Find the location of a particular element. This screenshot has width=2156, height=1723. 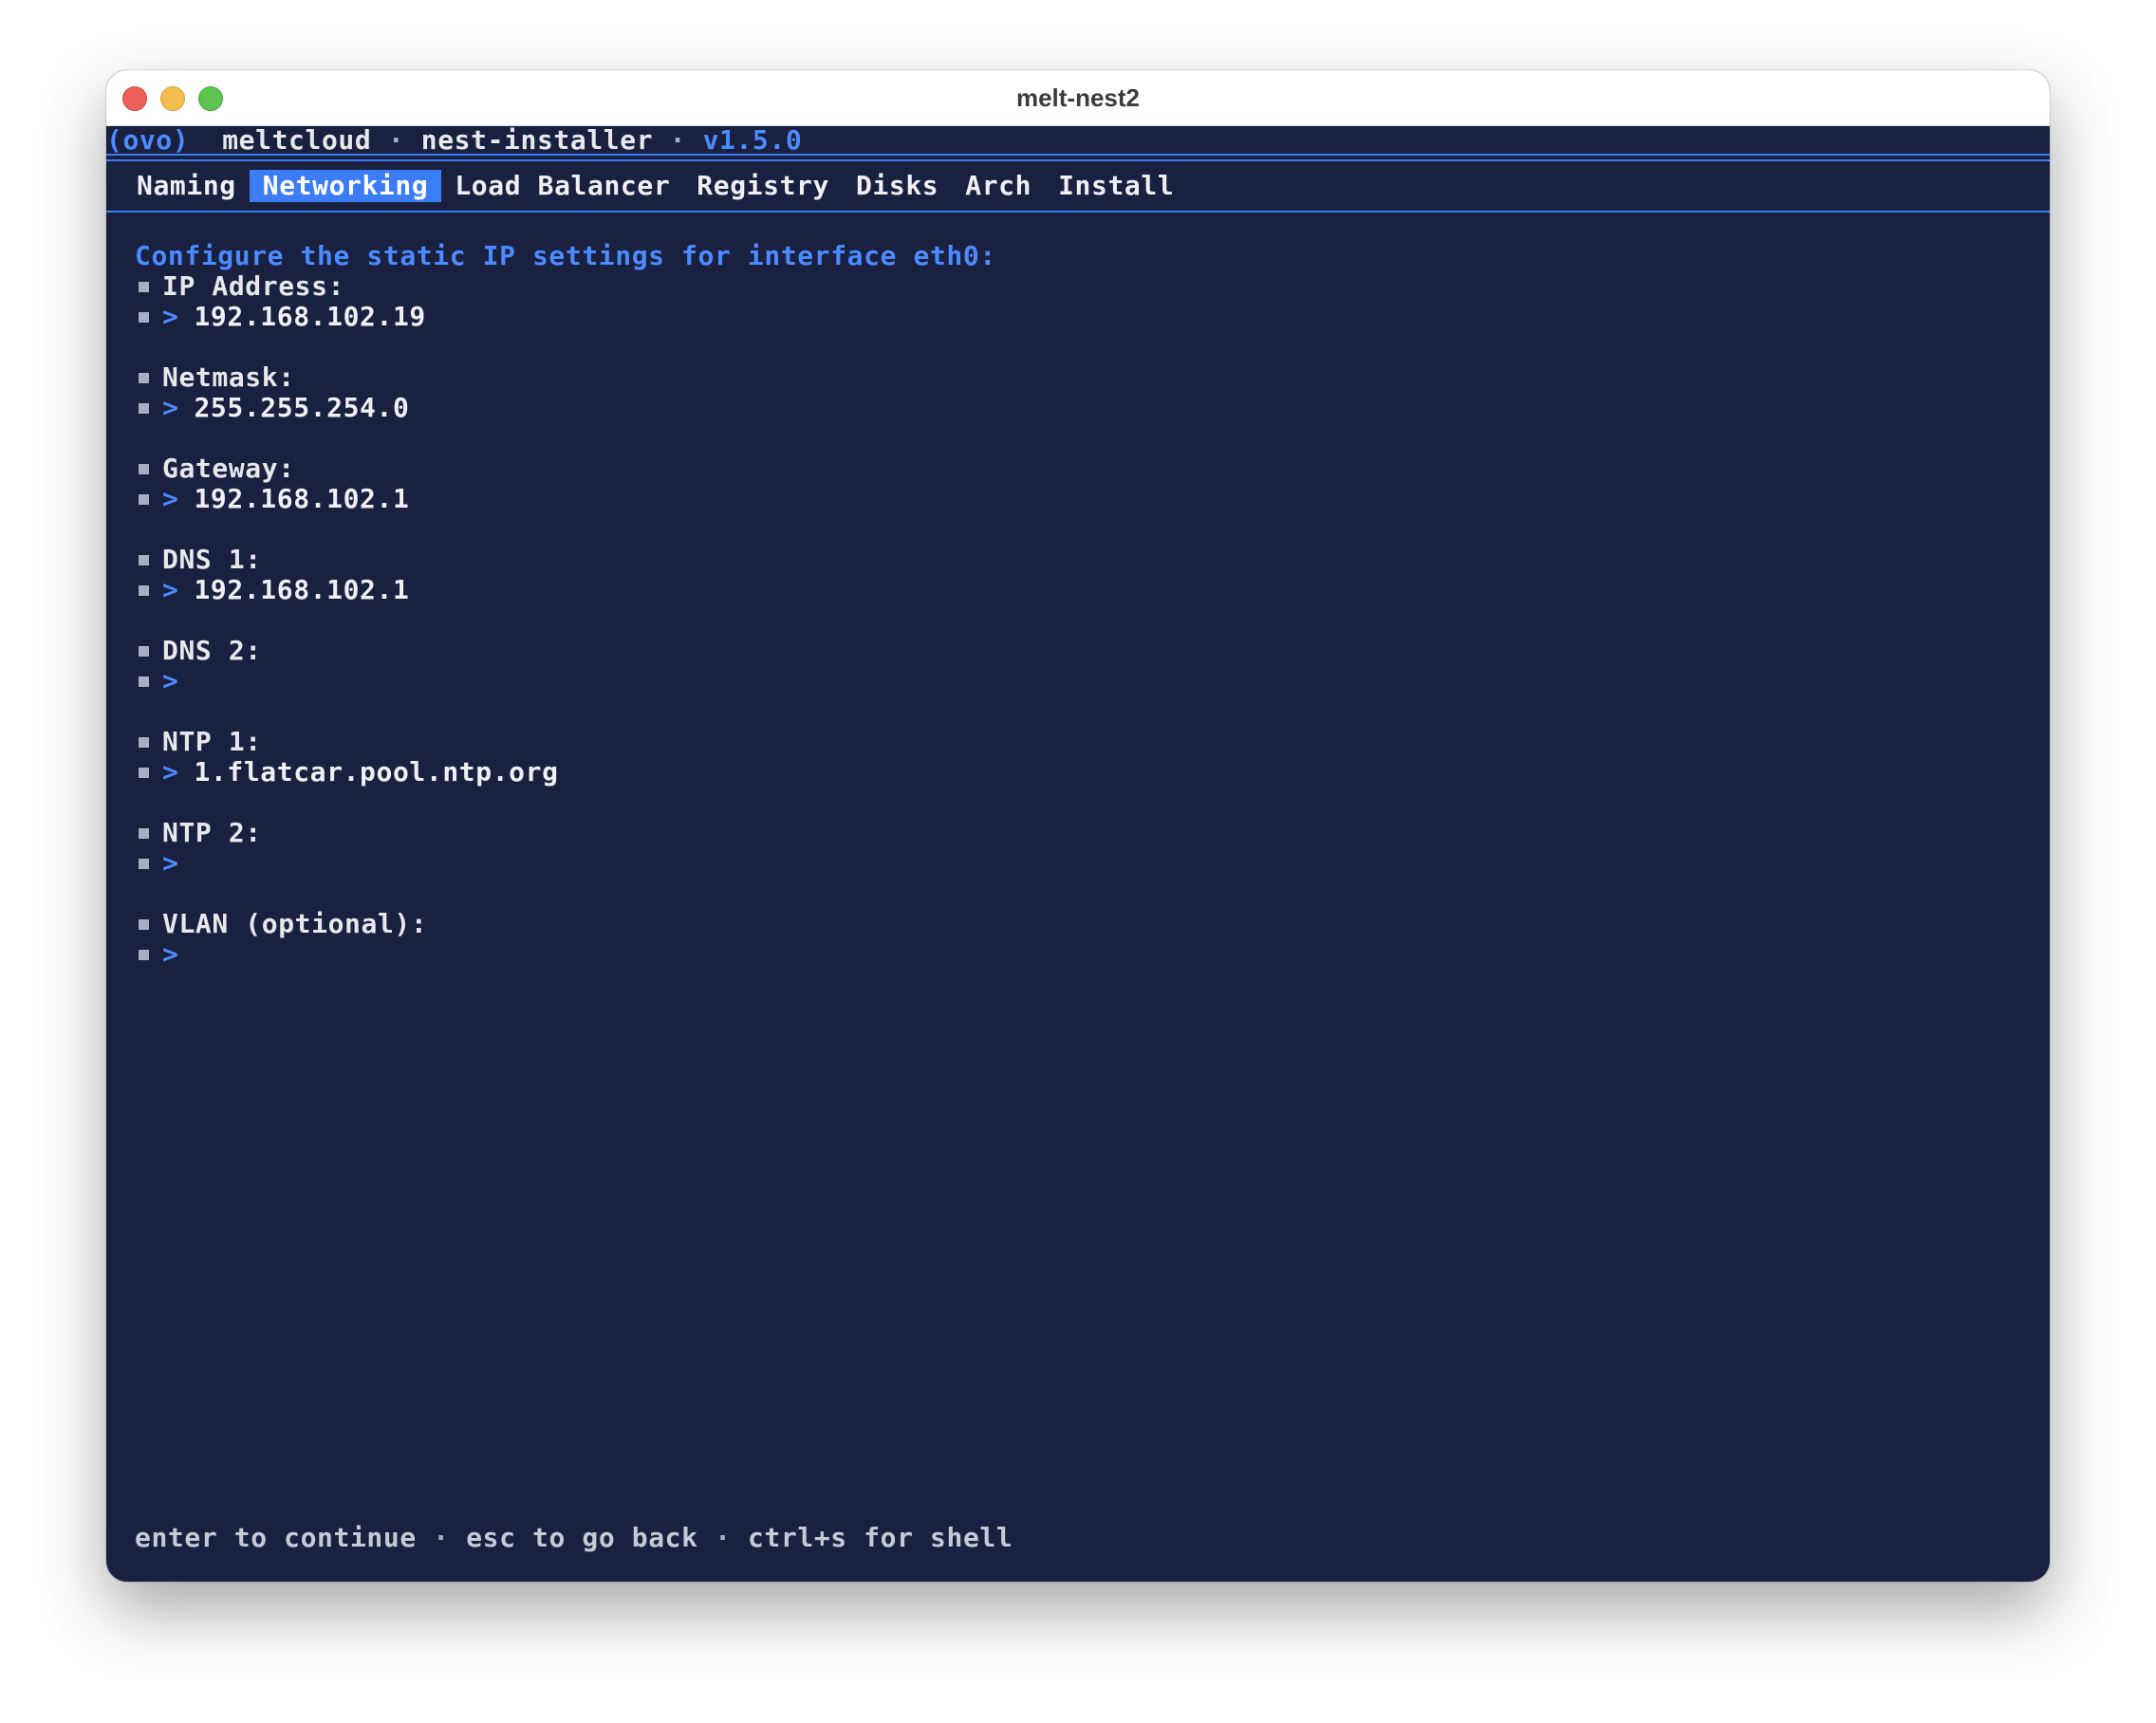

tab-disks: Disks is located at coordinates (897, 186).